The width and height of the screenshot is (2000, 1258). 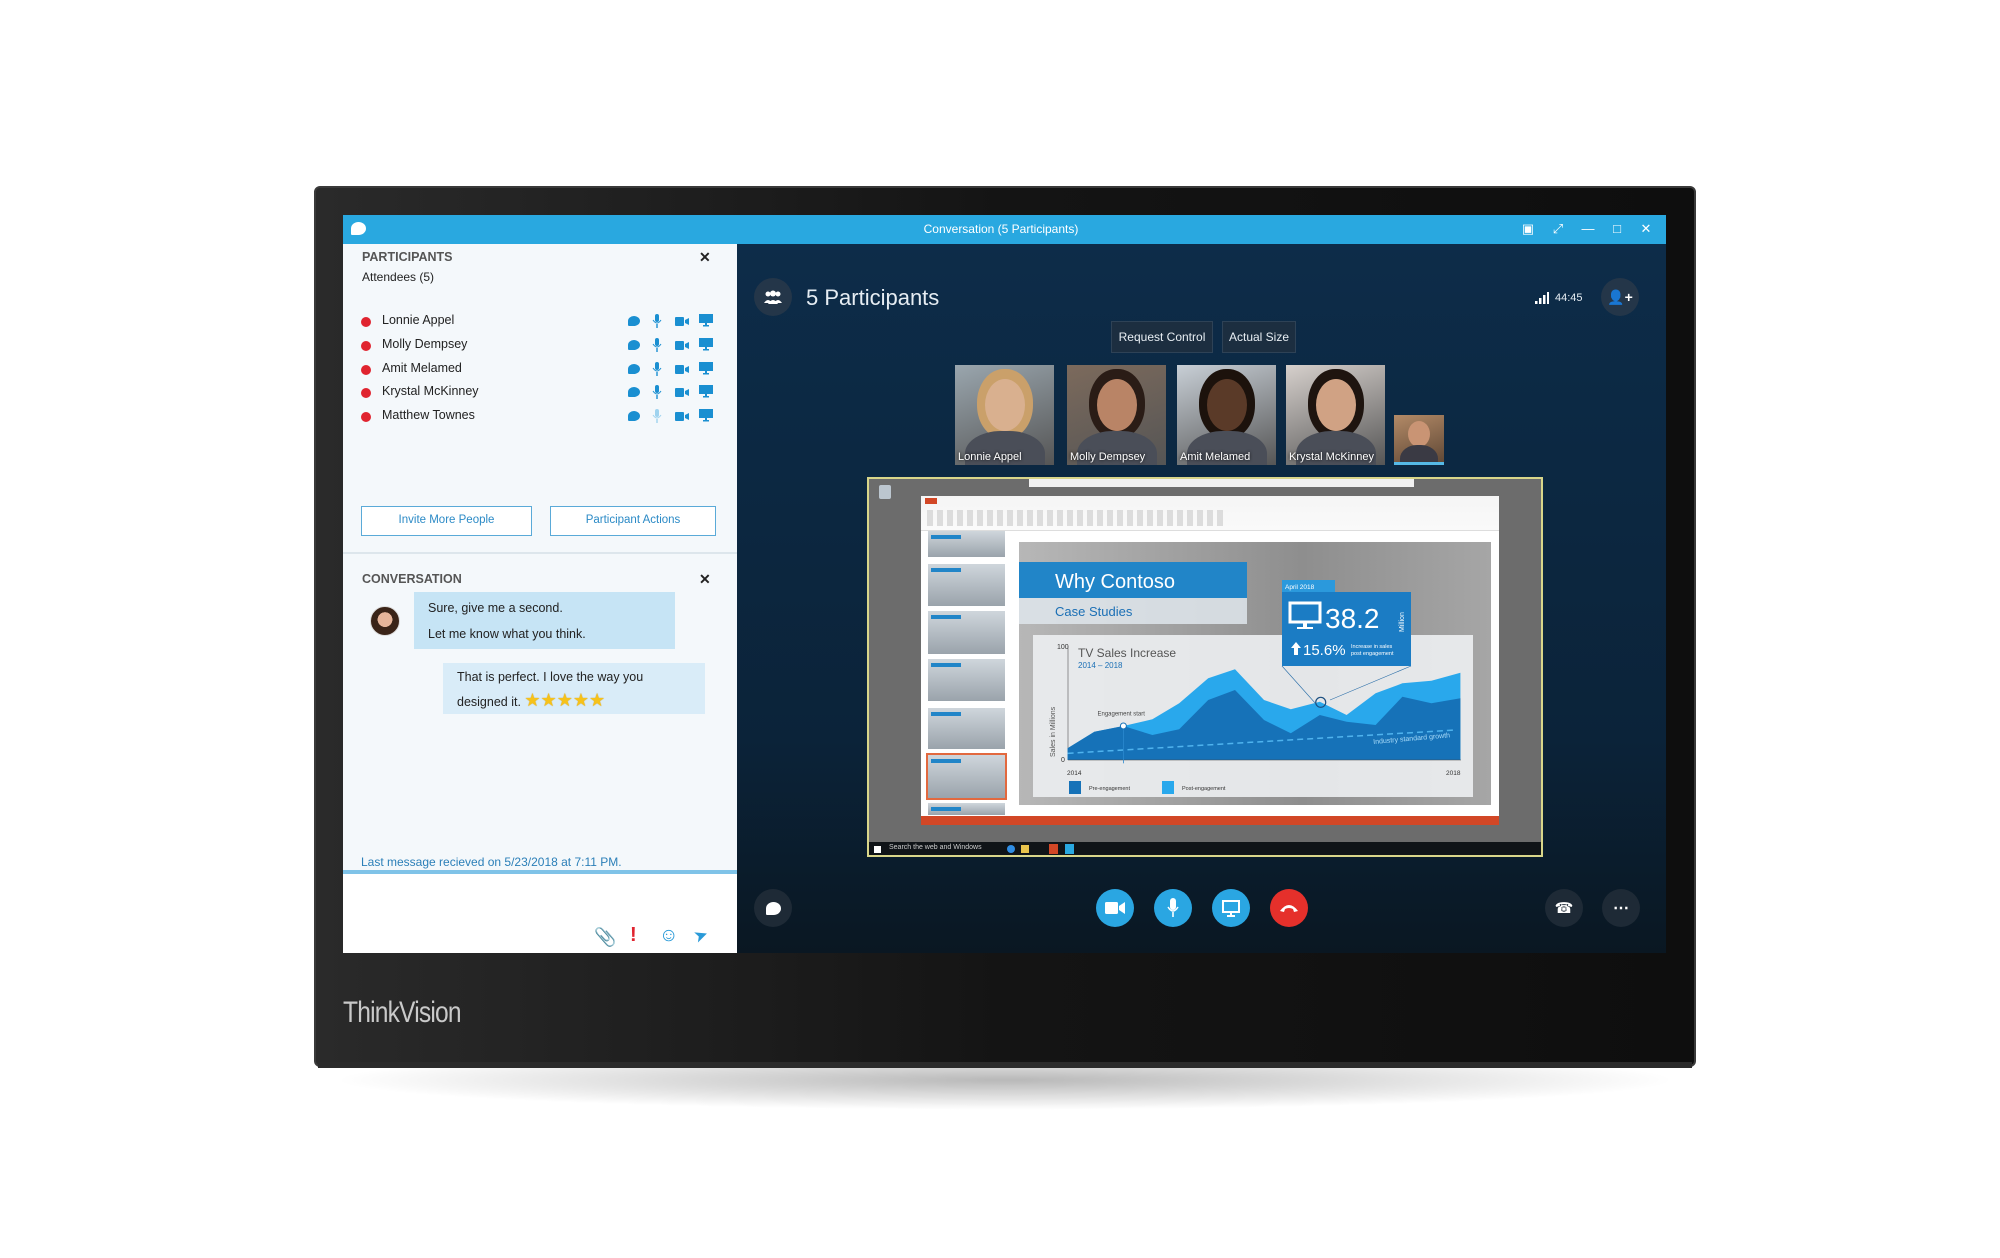 What do you see at coordinates (935, 847) in the screenshot?
I see `taskbar-search: Search the web and Windows` at bounding box center [935, 847].